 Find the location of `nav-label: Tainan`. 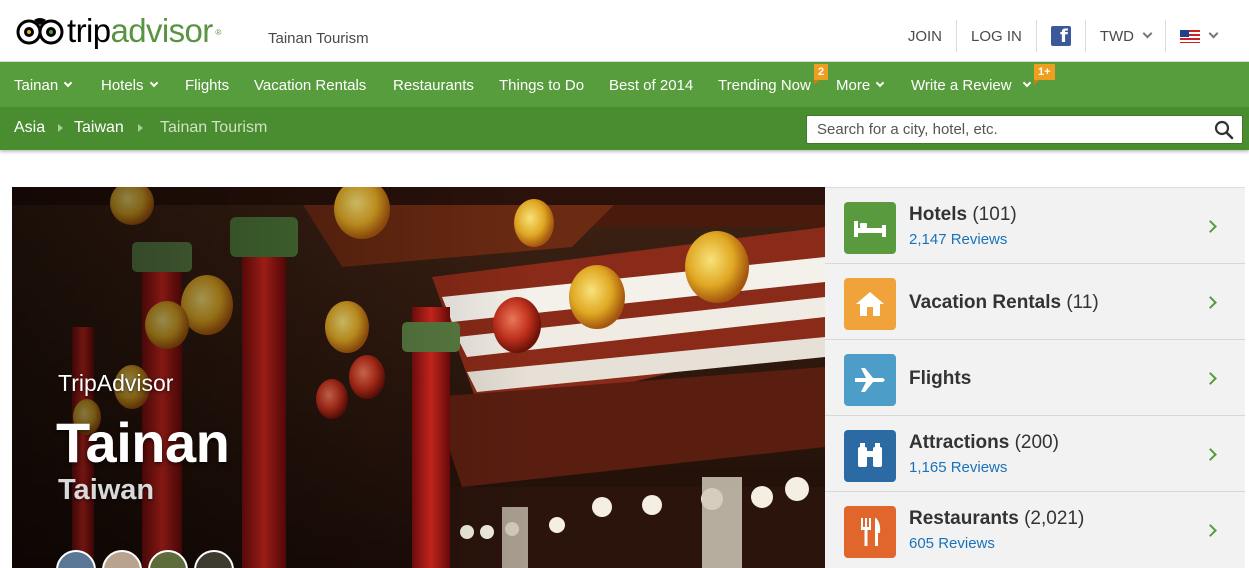

nav-label: Tainan is located at coordinates (36, 85).